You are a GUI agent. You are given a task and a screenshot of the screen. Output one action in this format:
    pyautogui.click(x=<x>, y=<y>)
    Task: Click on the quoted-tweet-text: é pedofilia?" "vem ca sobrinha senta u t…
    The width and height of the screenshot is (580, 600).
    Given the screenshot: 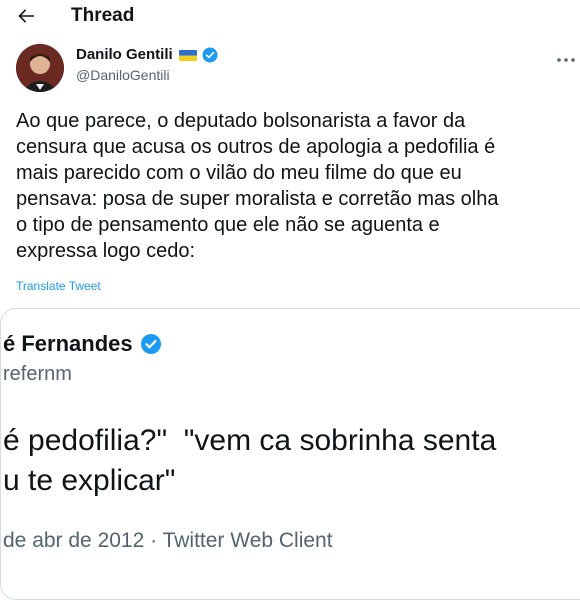 What is the action you would take?
    pyautogui.click(x=250, y=460)
    